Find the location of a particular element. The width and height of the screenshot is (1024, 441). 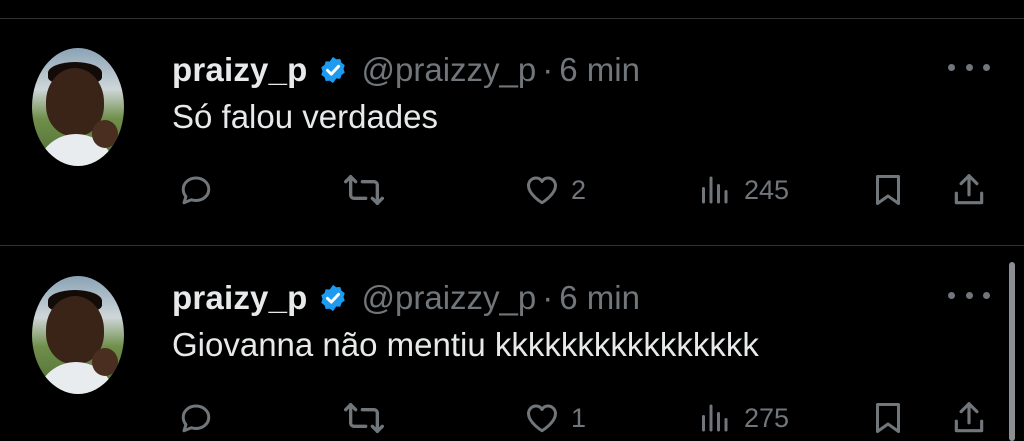

views-button: 245 is located at coordinates (741, 190).